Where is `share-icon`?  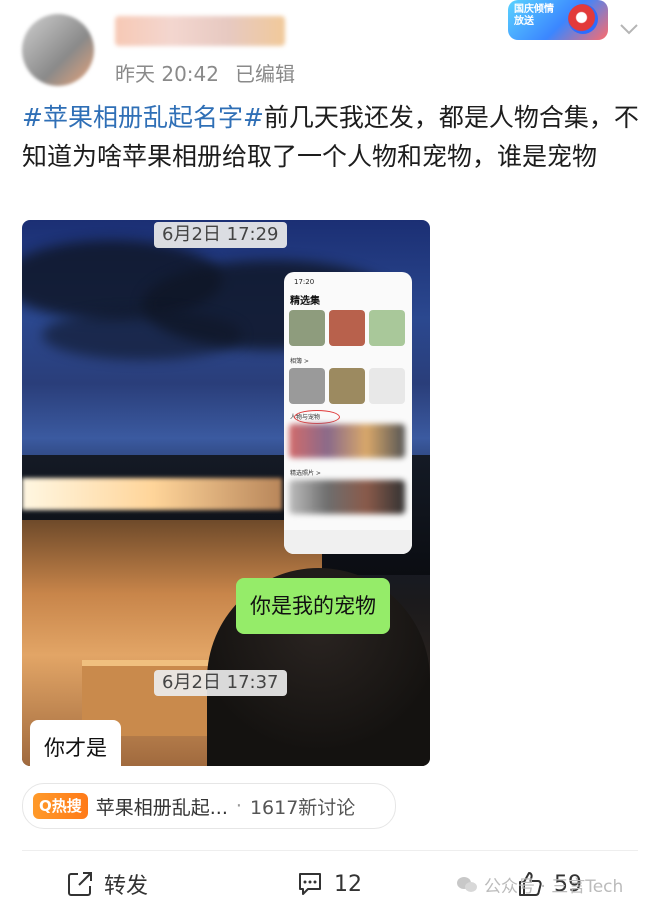
share-icon is located at coordinates (80, 884).